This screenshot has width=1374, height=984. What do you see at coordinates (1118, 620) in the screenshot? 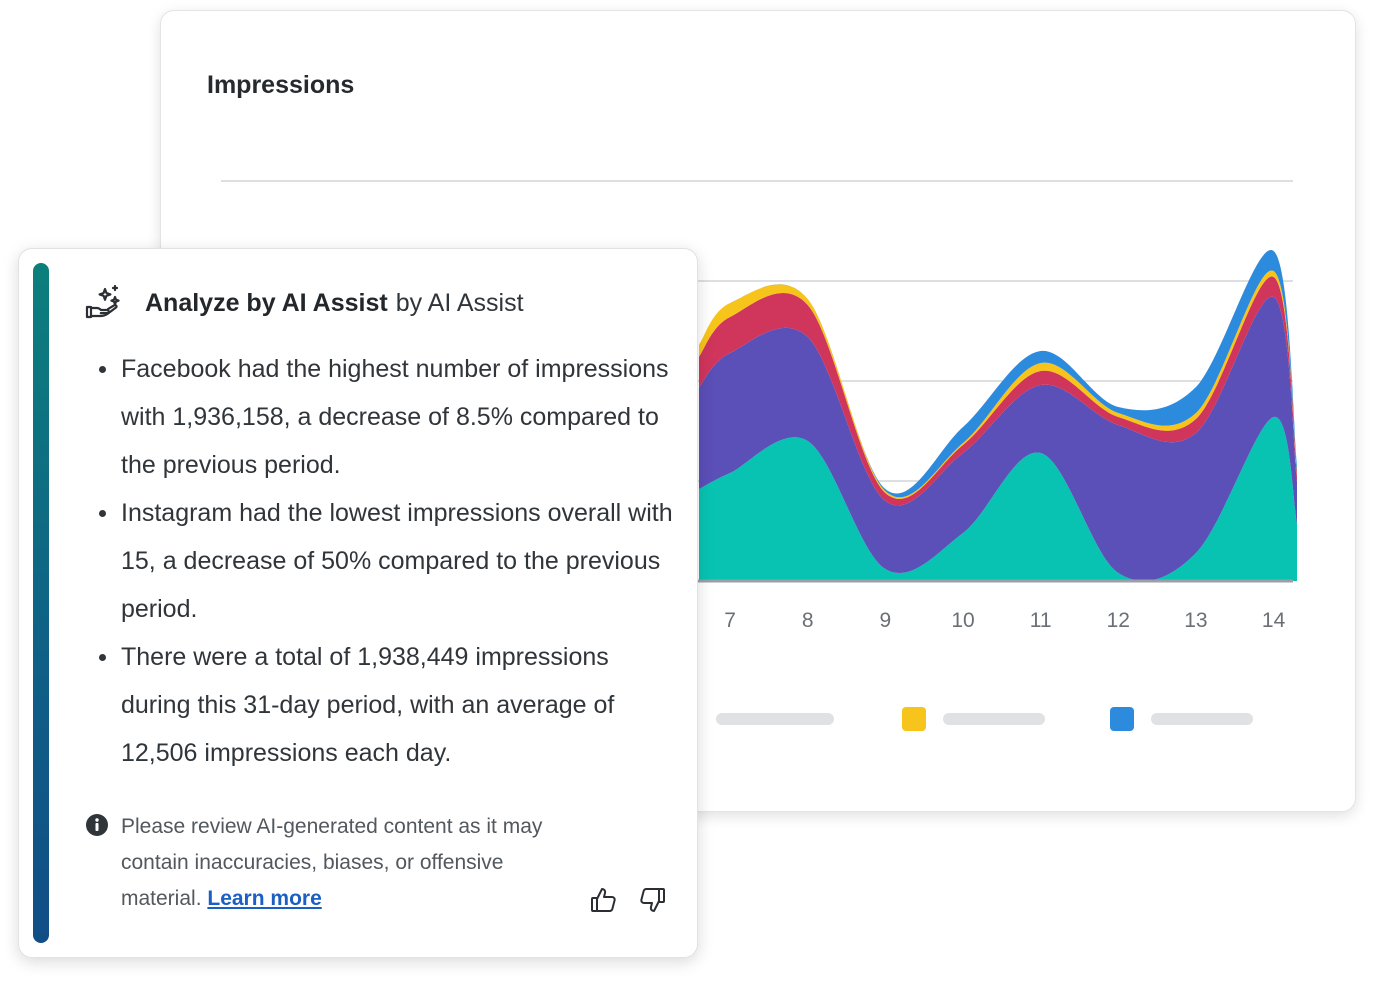
I see `x-tick-label: 12` at bounding box center [1118, 620].